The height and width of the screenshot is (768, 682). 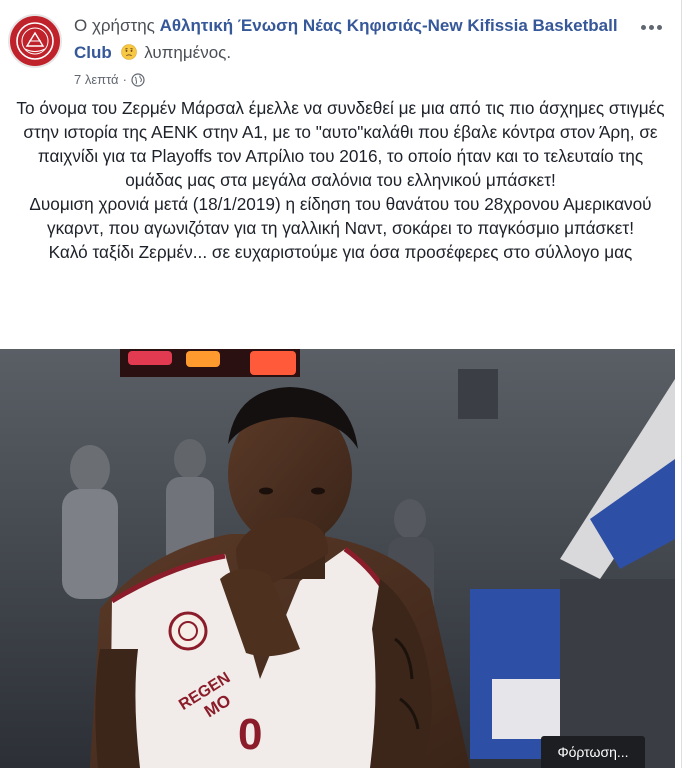 What do you see at coordinates (114, 25) in the screenshot?
I see `author-prefix: Ο χρήστης` at bounding box center [114, 25].